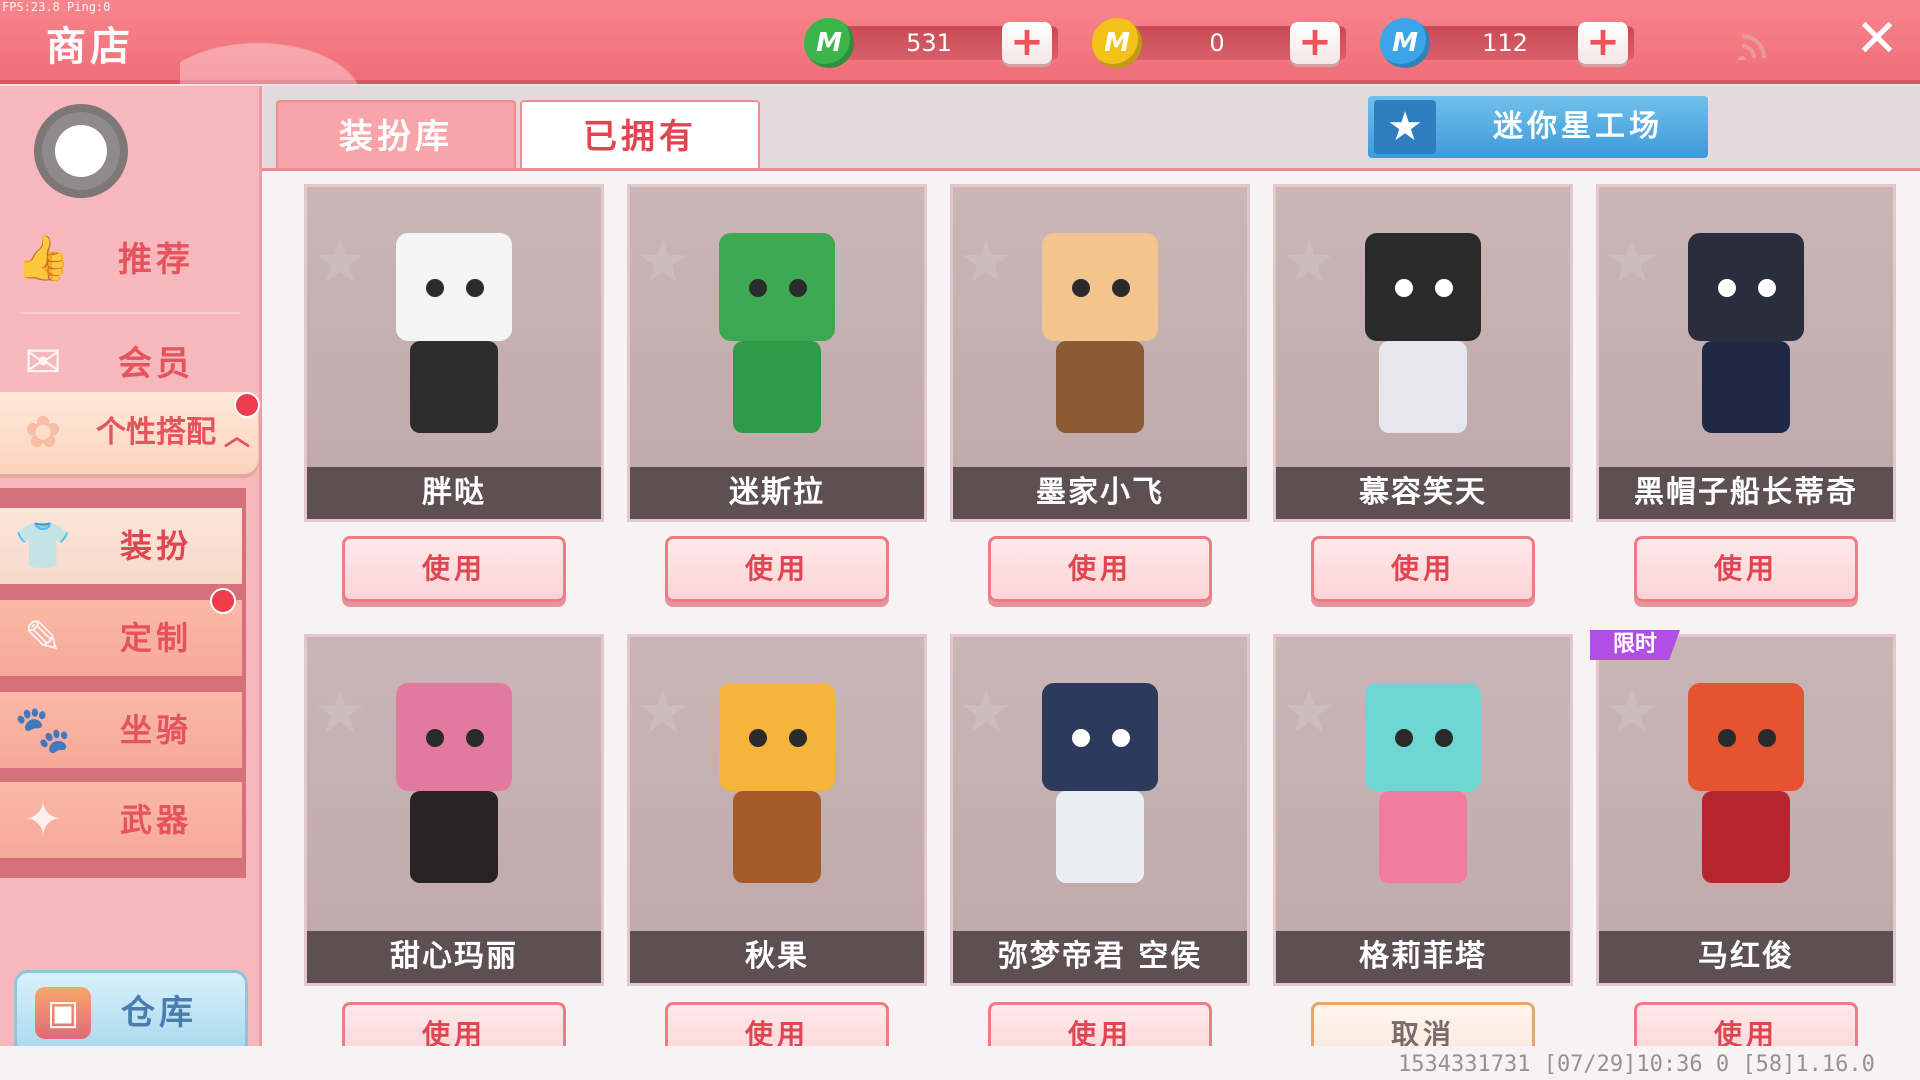 This screenshot has width=1920, height=1080. Describe the element at coordinates (1603, 43) in the screenshot. I see `add-blue-m-button: +` at that location.